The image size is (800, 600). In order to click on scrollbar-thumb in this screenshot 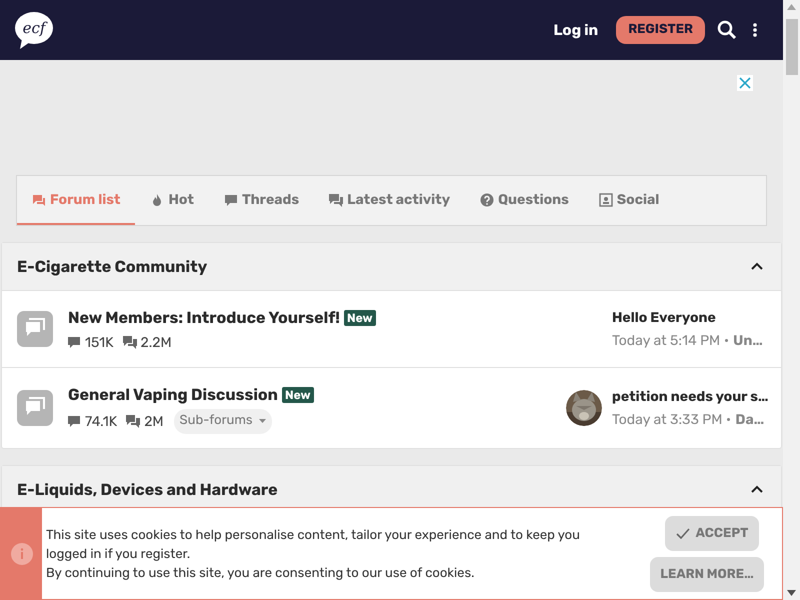, I will do `click(792, 47)`.